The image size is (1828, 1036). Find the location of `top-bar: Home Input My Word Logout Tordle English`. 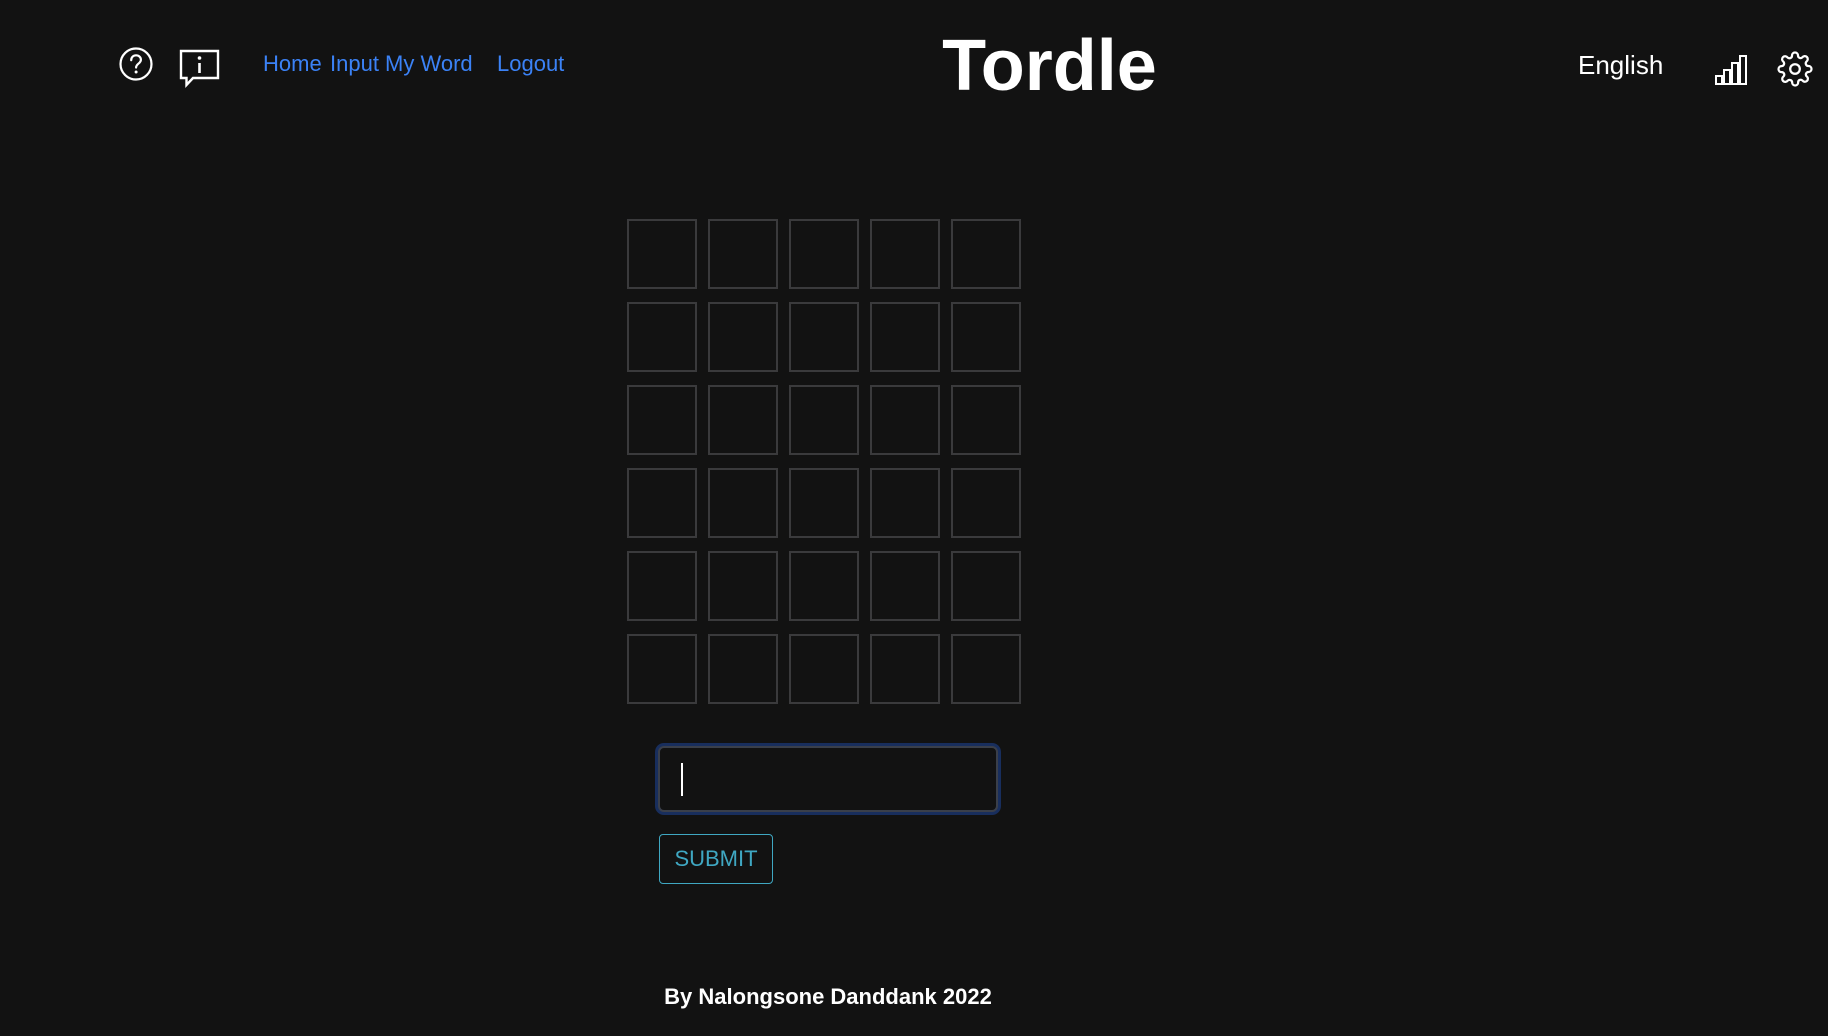

top-bar: Home Input My Word Logout Tordle English is located at coordinates (914, 66).